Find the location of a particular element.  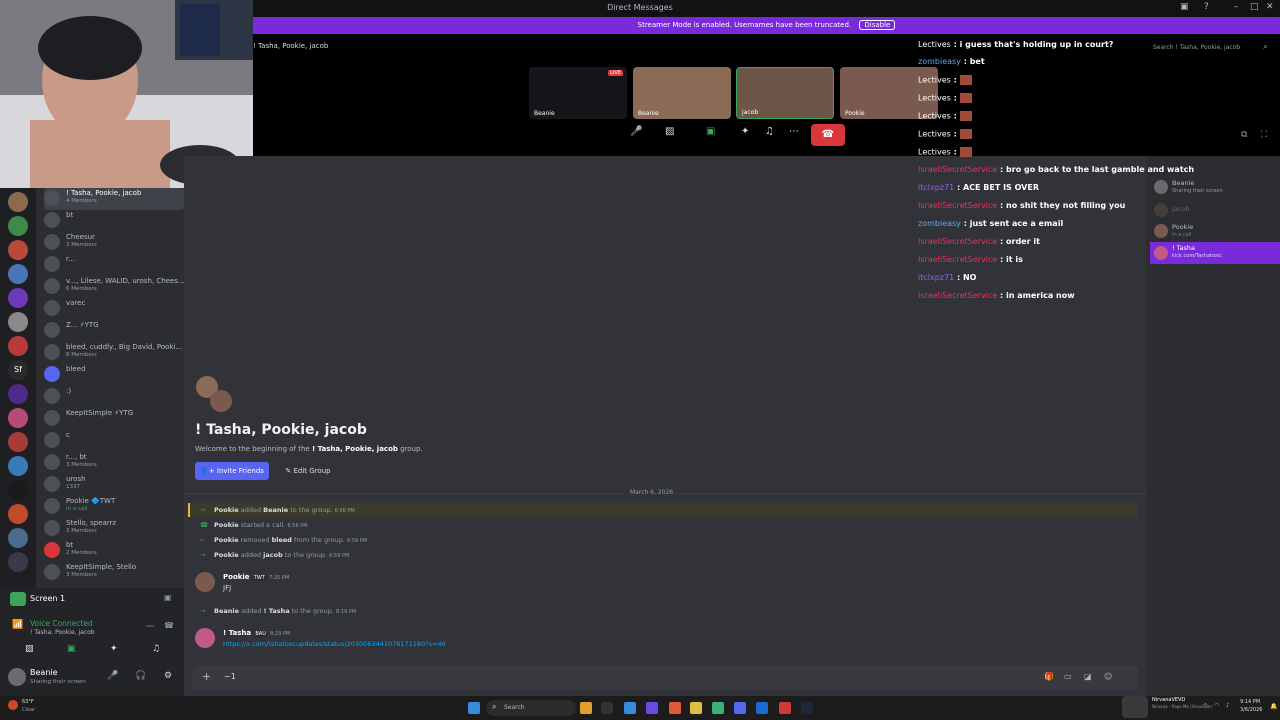

edit-group-button: ✎ Edit Group is located at coordinates (308, 471).